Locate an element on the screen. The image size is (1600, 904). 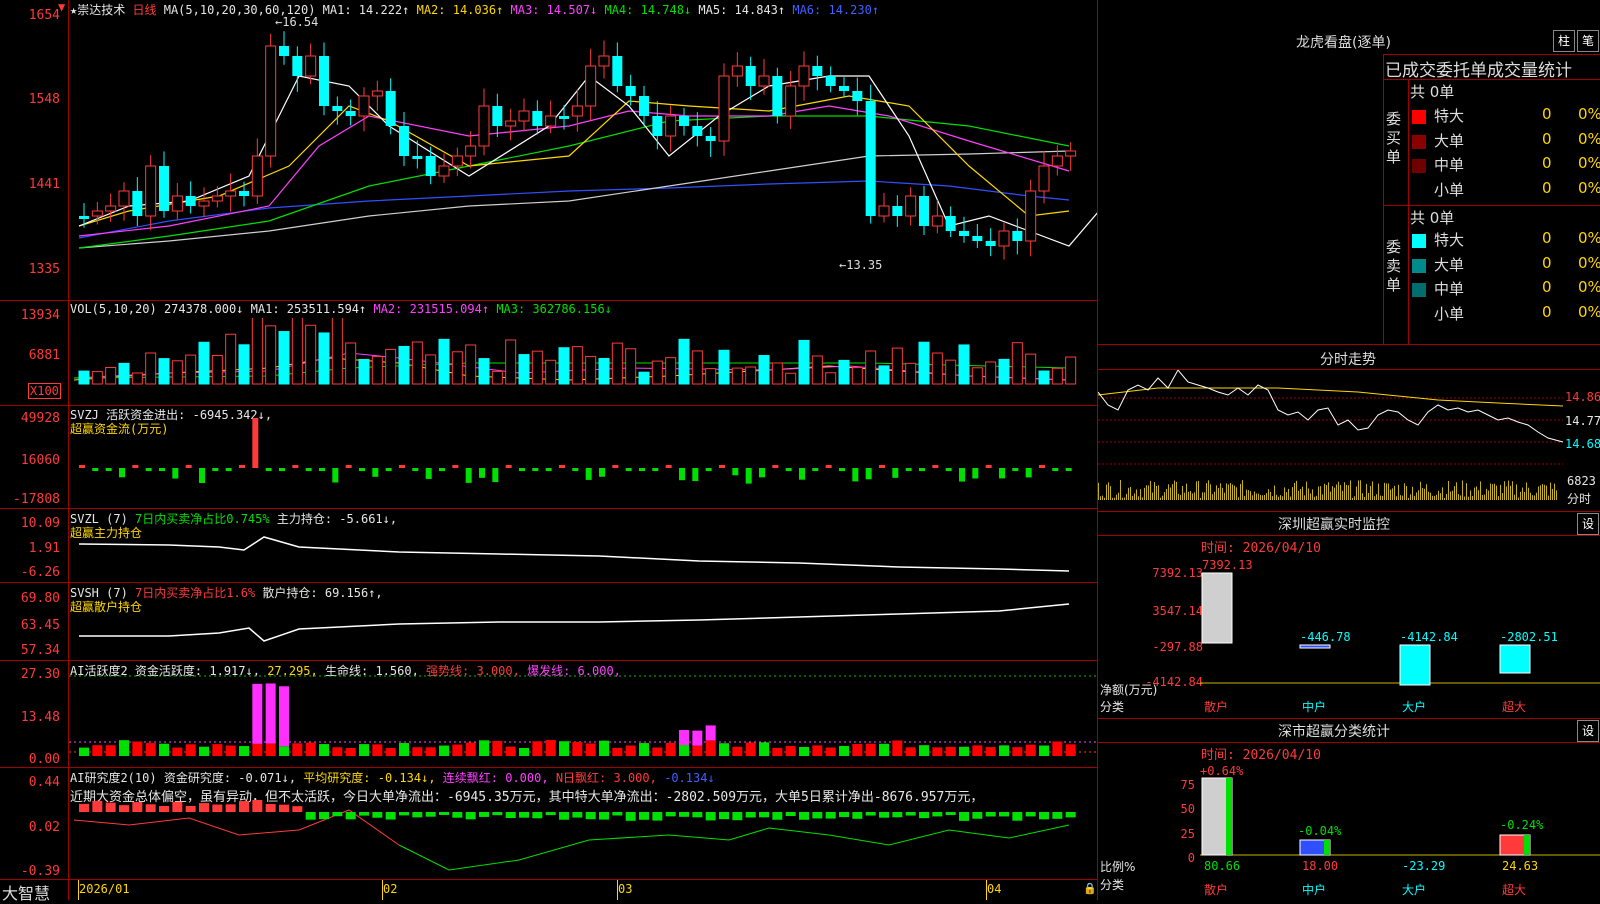
sell-row-count: 0 is located at coordinates (1547, 238).